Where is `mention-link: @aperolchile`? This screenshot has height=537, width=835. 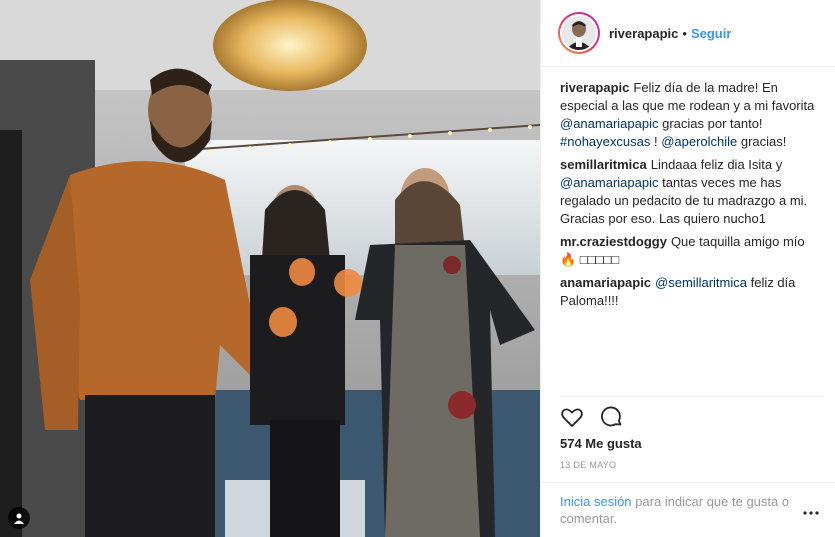
mention-link: @aperolchile is located at coordinates (699, 141).